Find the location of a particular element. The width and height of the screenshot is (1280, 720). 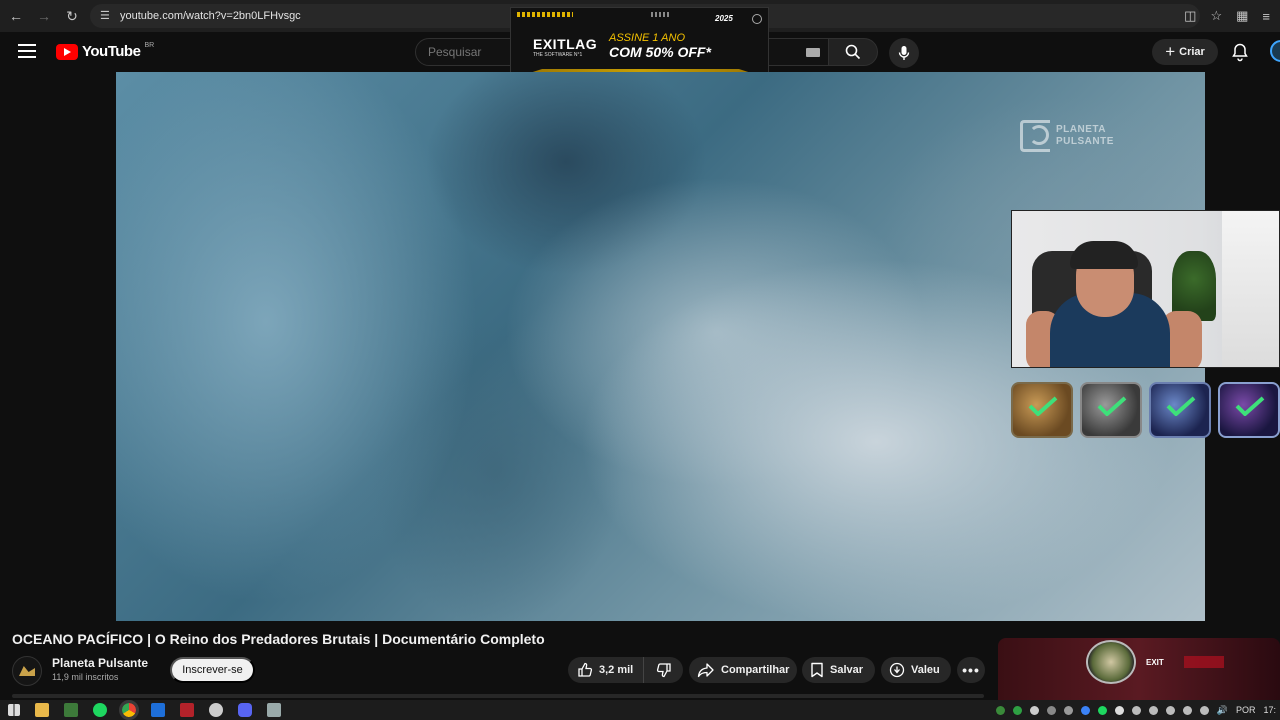

channel-name: Planeta Pulsante is located at coordinates (100, 663).